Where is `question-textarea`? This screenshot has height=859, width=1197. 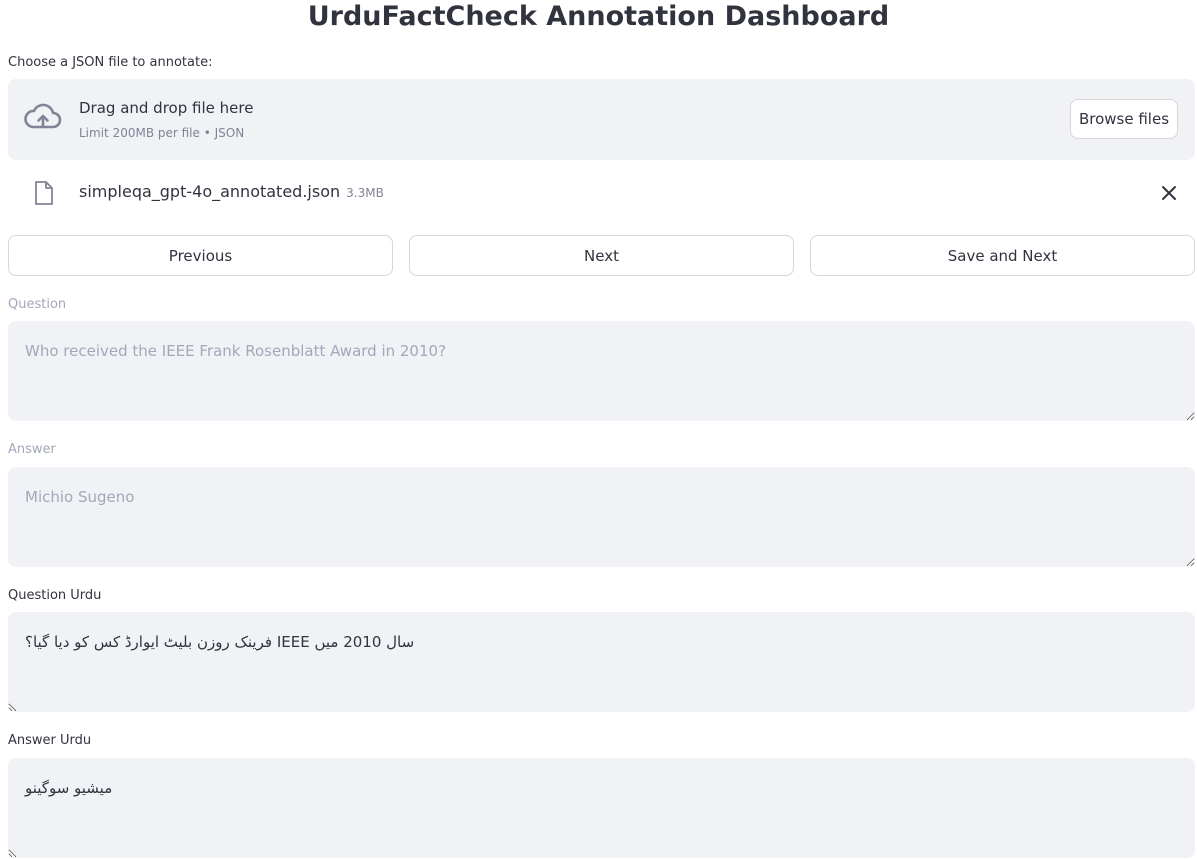
question-textarea is located at coordinates (601, 371).